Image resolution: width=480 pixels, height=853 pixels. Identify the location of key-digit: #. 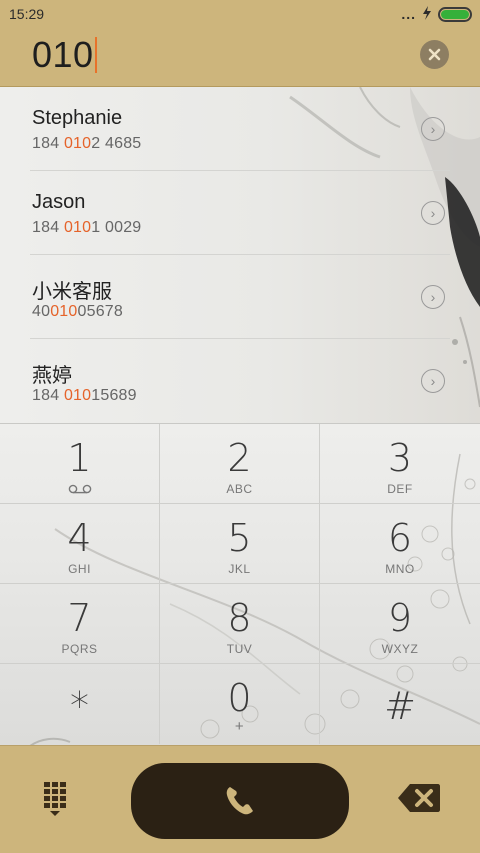
(400, 706).